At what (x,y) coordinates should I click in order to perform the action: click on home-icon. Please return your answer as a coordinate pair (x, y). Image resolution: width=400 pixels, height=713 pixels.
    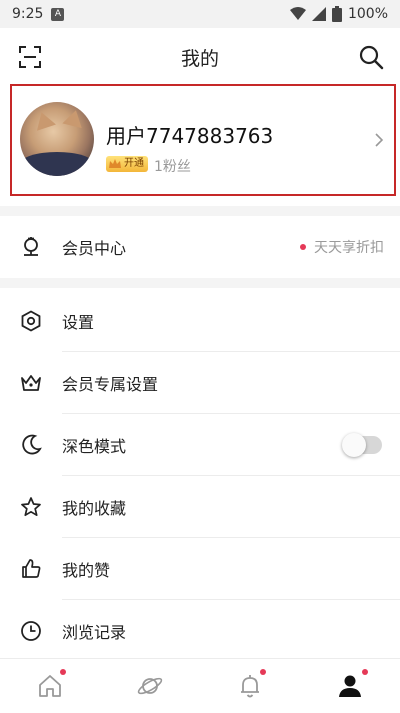
    Looking at the image, I should click on (50, 686).